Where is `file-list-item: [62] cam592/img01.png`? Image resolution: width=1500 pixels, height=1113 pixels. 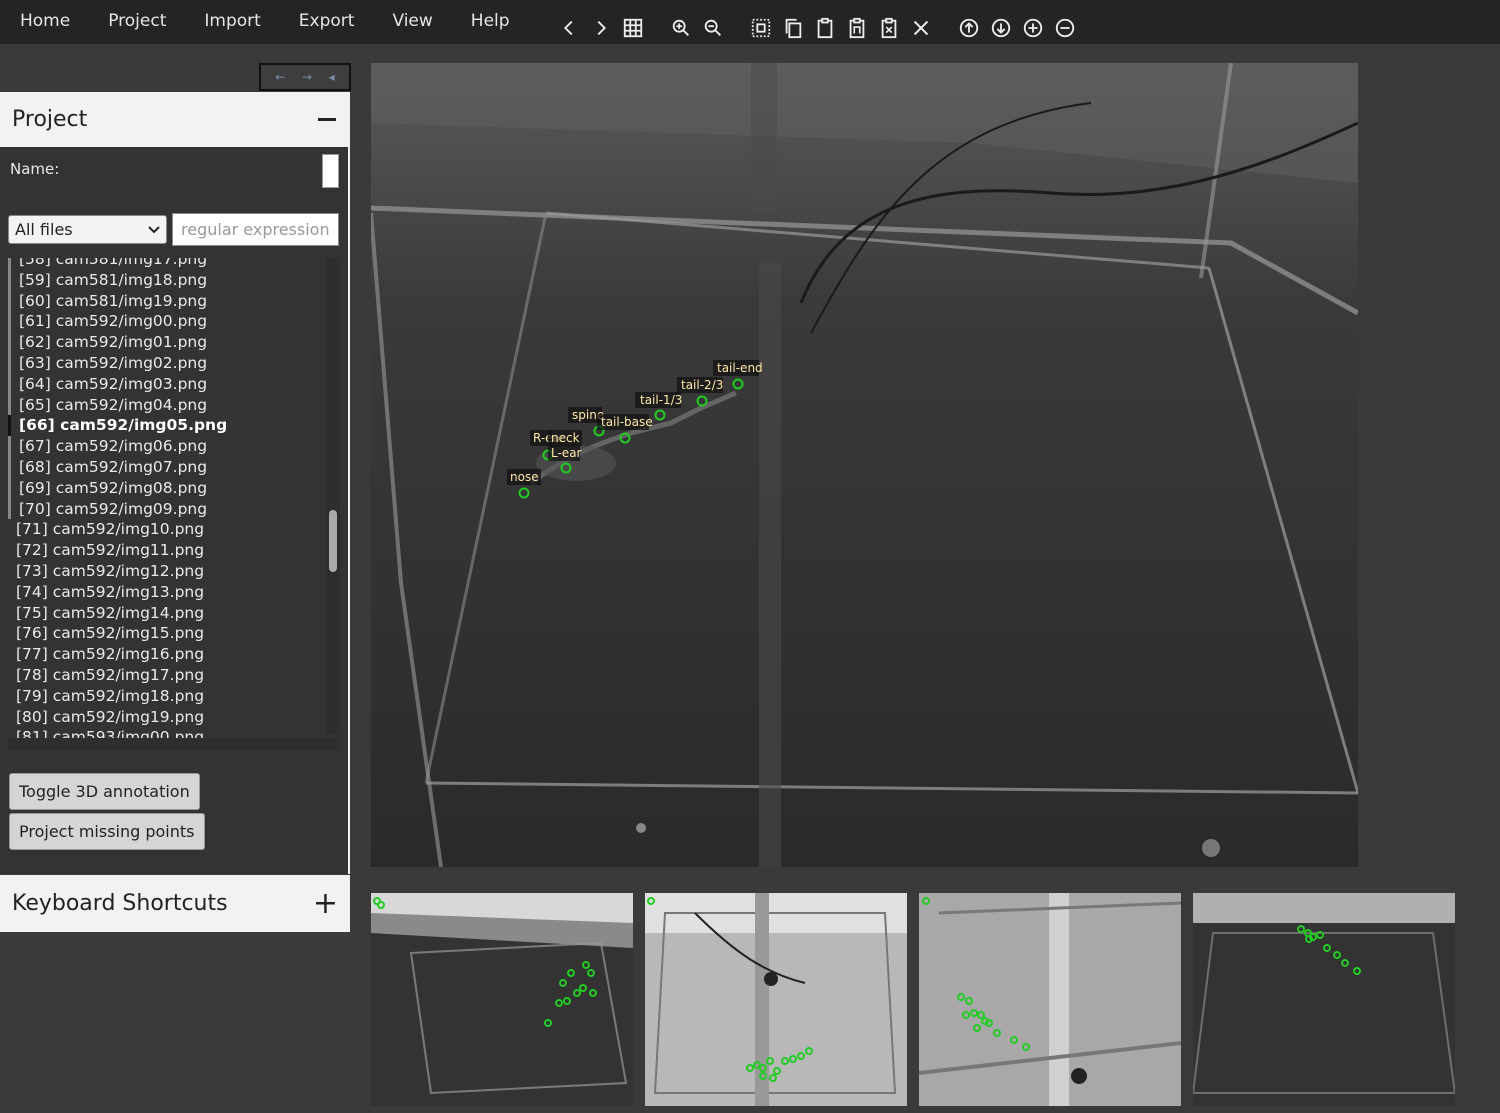
file-list-item: [62] cam592/img01.png is located at coordinates (174, 342).